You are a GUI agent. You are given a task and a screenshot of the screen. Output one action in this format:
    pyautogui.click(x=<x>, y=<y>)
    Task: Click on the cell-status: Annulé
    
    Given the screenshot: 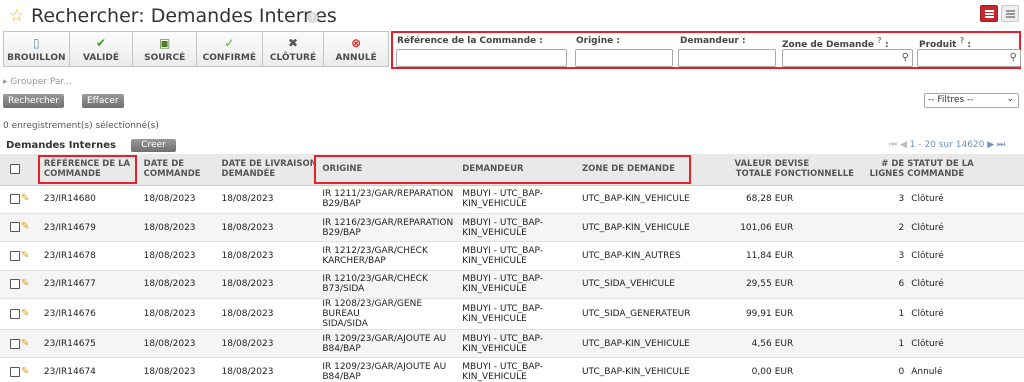 What is the action you would take?
    pyautogui.click(x=927, y=372)
    